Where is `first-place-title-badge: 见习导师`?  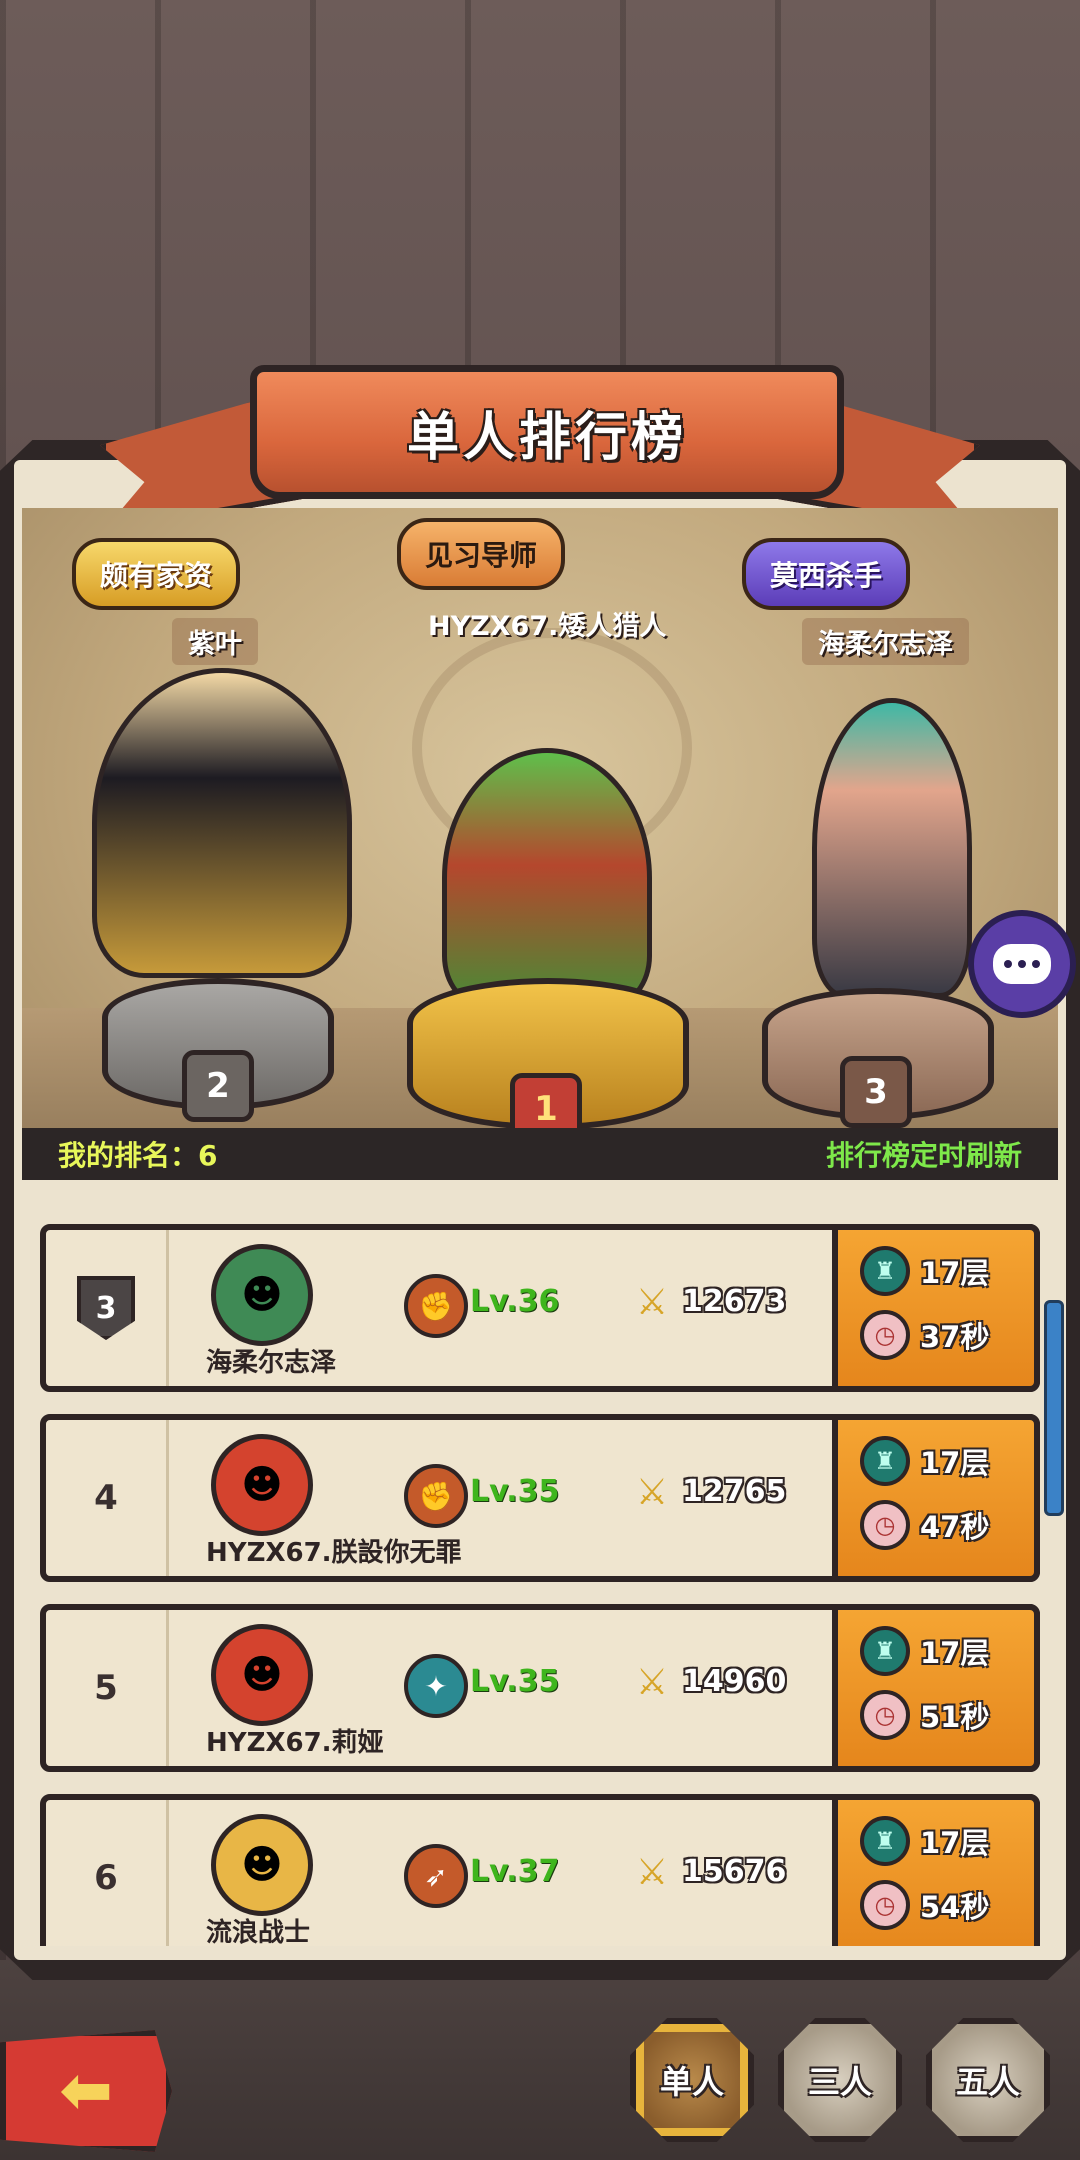 first-place-title-badge: 见习导师 is located at coordinates (481, 554).